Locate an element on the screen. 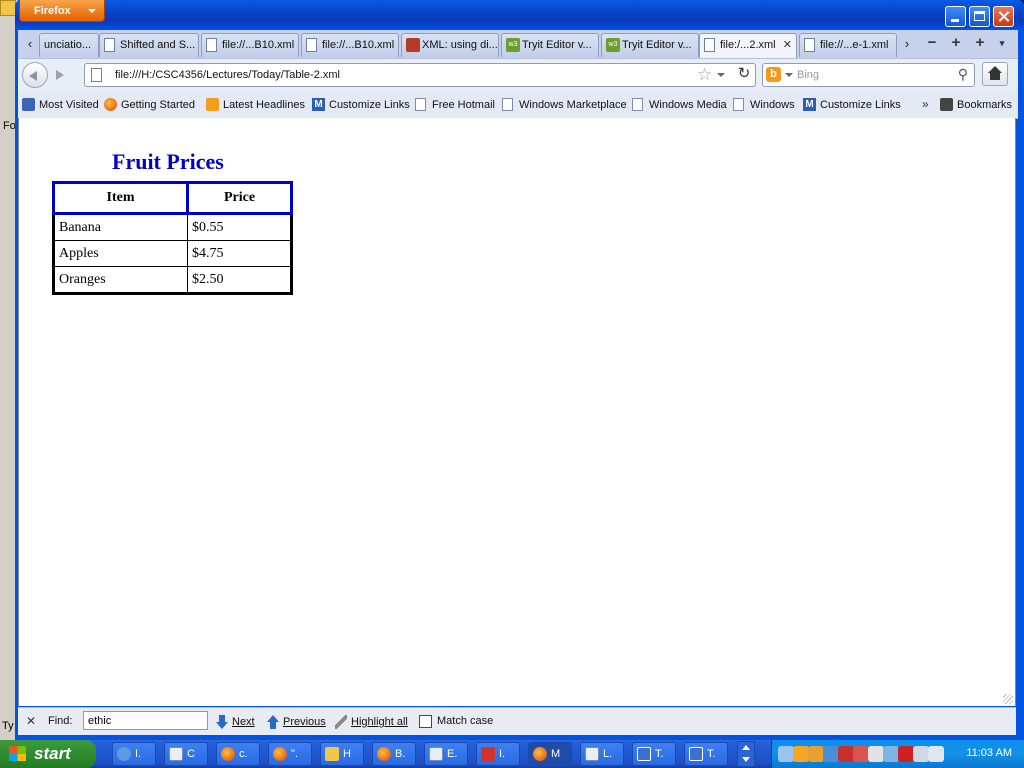 The width and height of the screenshot is (1024, 768). search-icon: ⚲ is located at coordinates (963, 74).